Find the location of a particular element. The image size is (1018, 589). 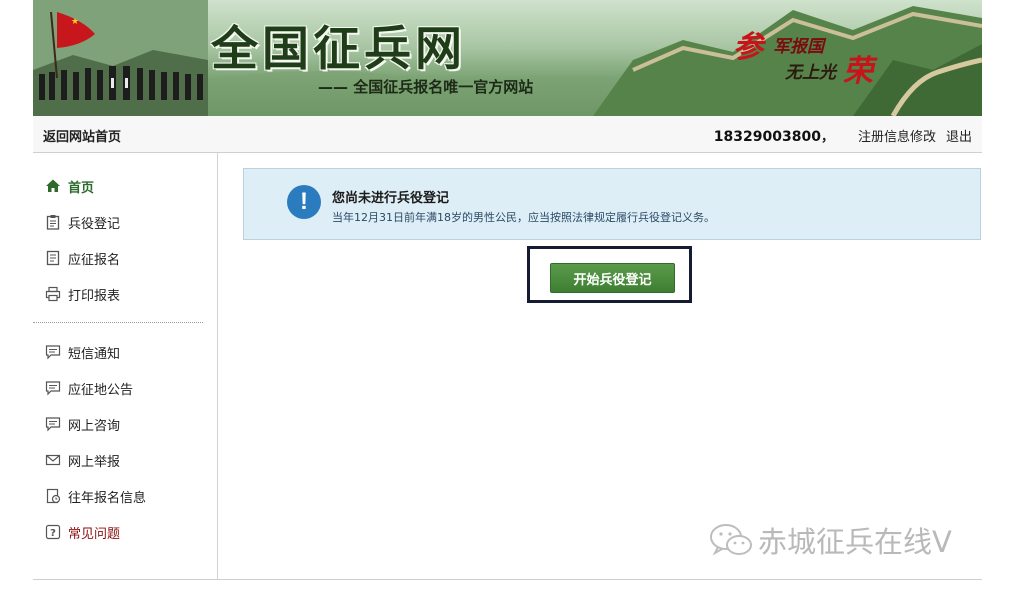

home-link: 返回网站首页 is located at coordinates (82, 135).